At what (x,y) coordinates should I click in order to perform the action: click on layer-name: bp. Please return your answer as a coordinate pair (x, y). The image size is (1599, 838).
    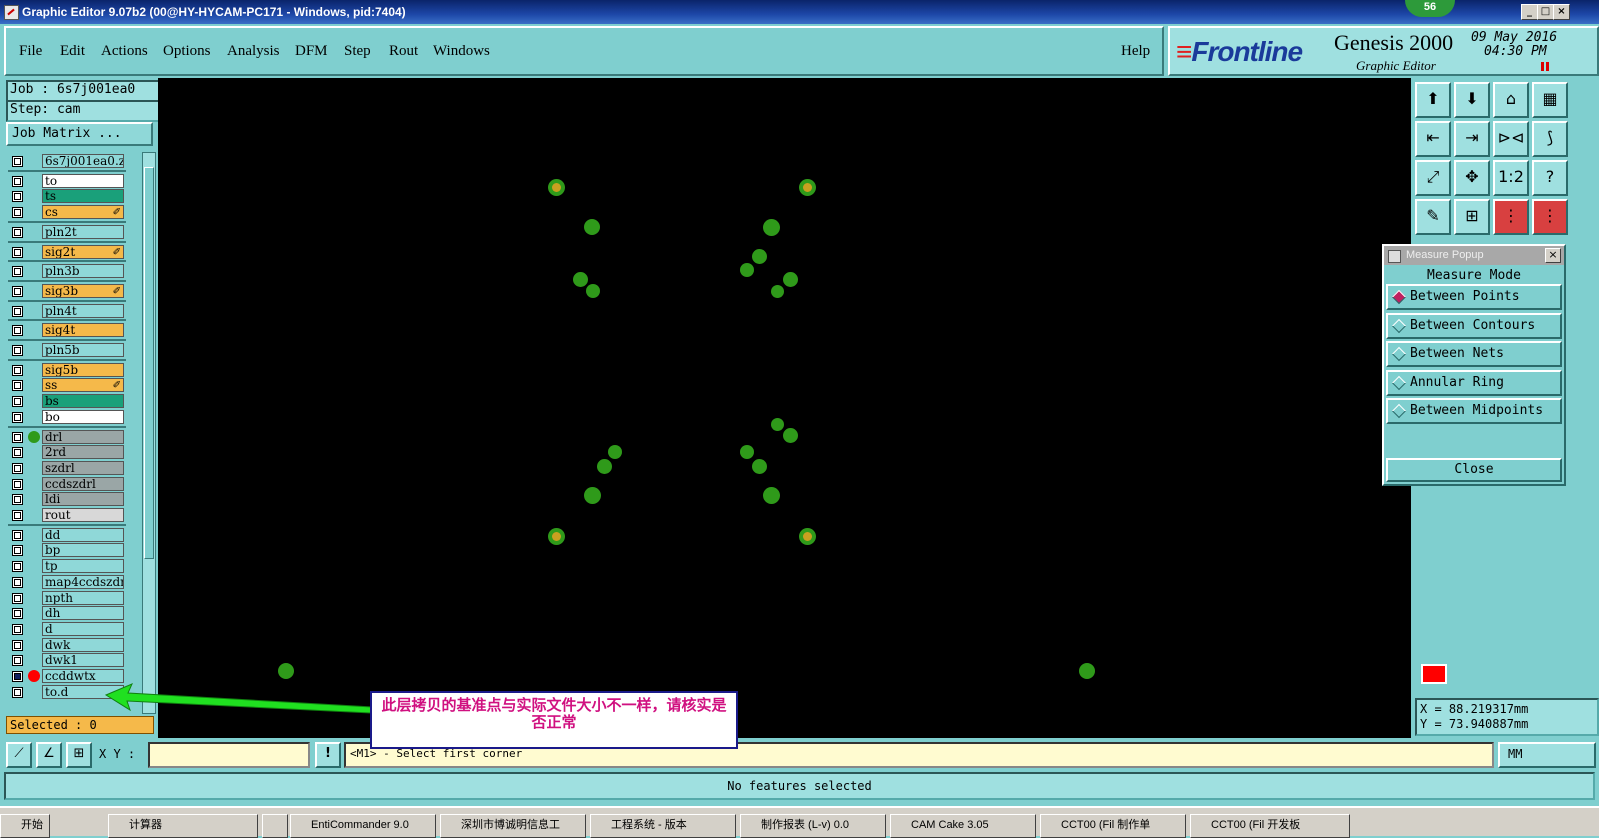
    Looking at the image, I should click on (83, 550).